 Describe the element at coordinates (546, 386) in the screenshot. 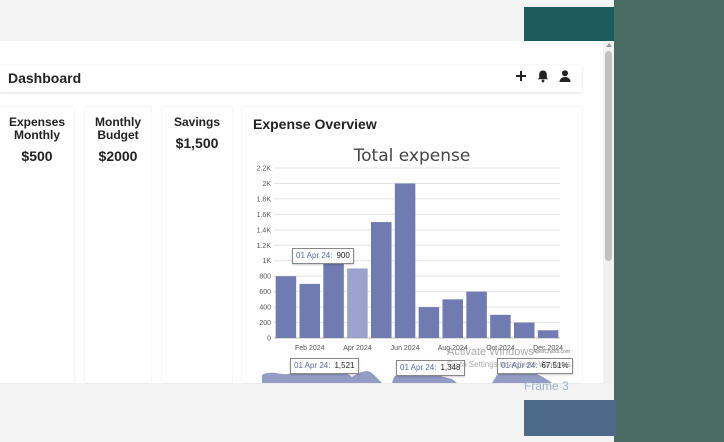

I see `frame-label: Frame 3` at that location.